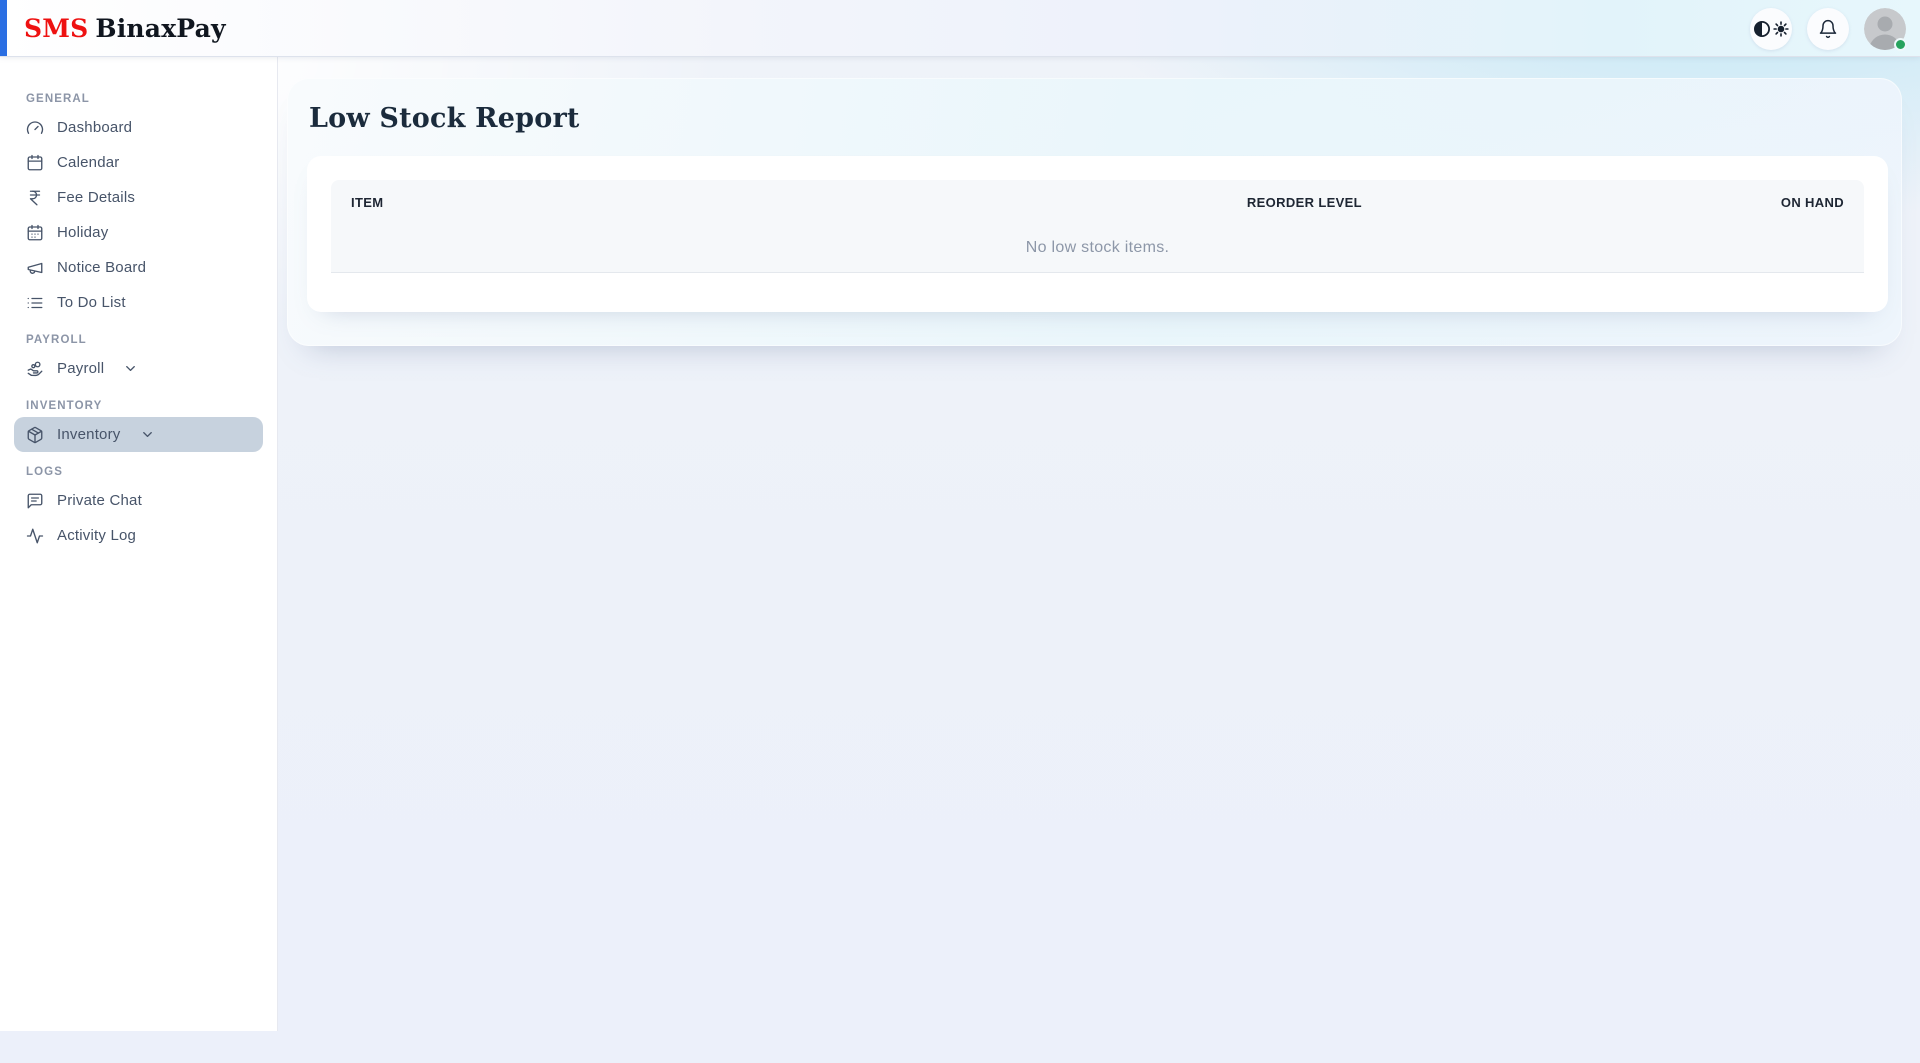  Describe the element at coordinates (138, 197) in the screenshot. I see `sidebar-item-fee-details: Fee Details` at that location.